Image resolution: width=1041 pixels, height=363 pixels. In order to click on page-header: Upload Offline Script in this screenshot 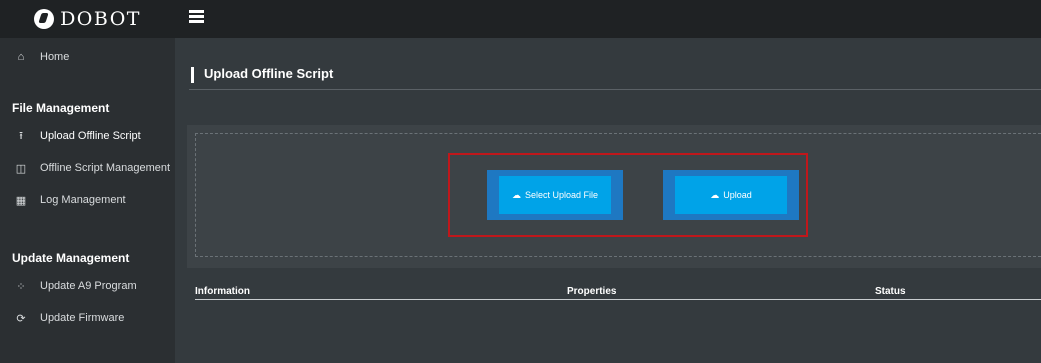, I will do `click(615, 74)`.